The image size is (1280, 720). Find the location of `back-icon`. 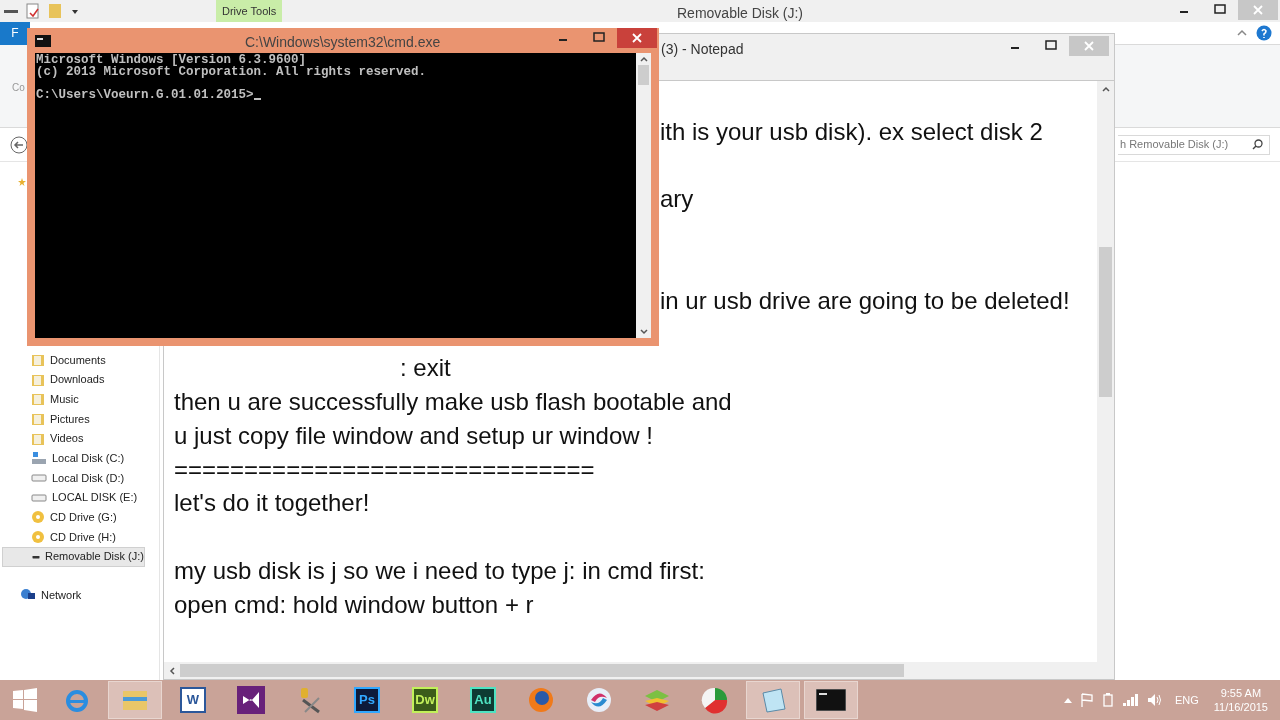

back-icon is located at coordinates (19, 144).